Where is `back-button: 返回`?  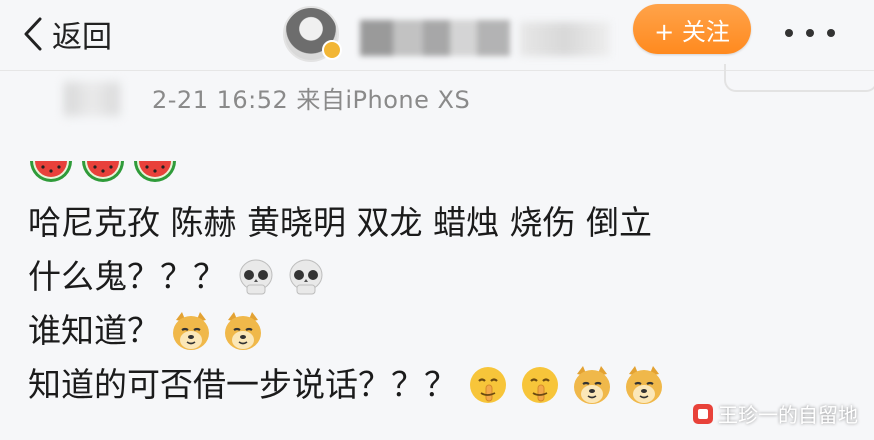
back-button: 返回 is located at coordinates (67, 34).